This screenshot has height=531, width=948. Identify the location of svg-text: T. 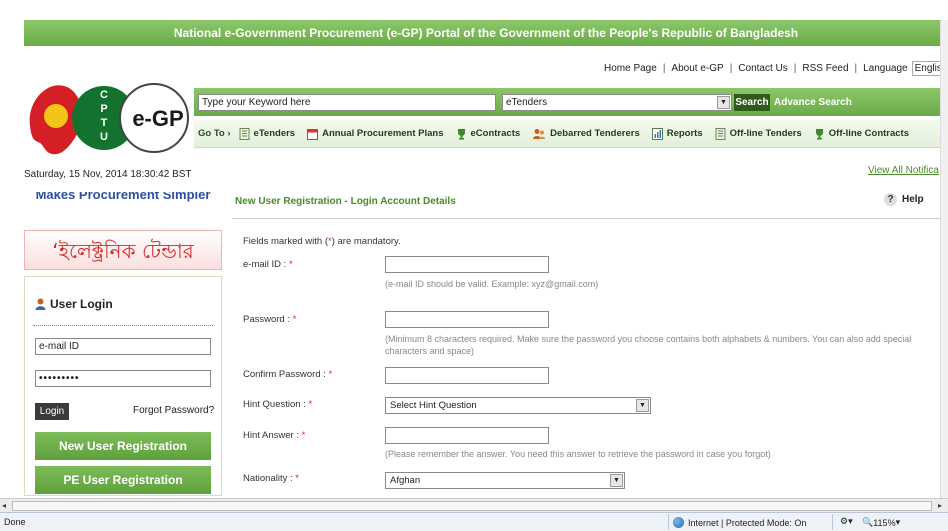
(104, 123).